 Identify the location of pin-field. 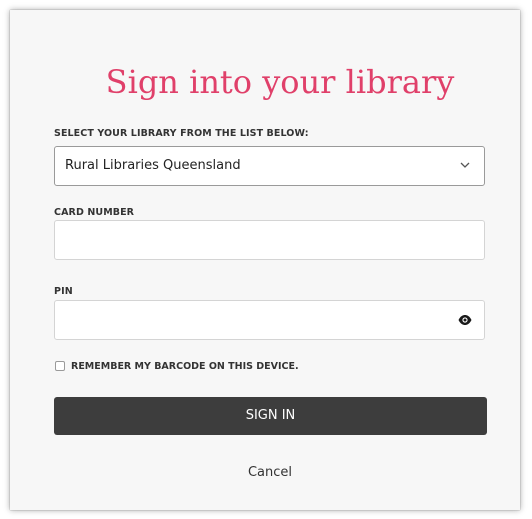
(269, 320).